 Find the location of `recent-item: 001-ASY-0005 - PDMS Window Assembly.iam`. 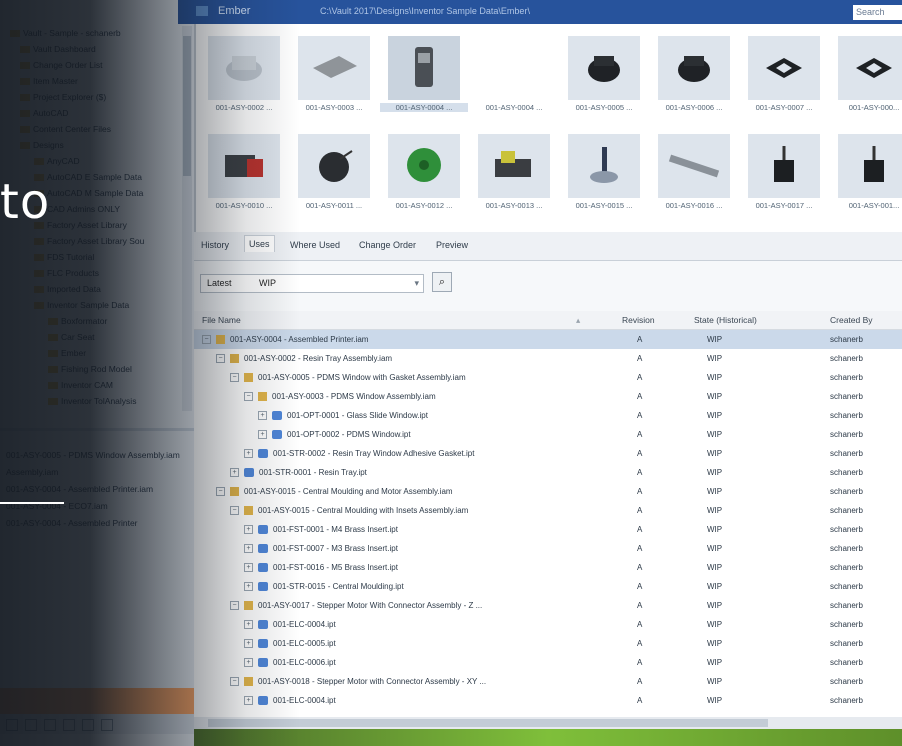

recent-item: 001-ASY-0005 - PDMS Window Assembly.iam is located at coordinates (93, 455).